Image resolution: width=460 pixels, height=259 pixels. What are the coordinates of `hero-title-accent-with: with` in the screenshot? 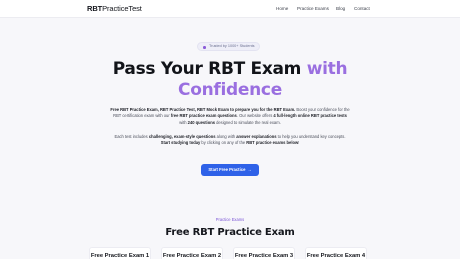 It's located at (327, 69).